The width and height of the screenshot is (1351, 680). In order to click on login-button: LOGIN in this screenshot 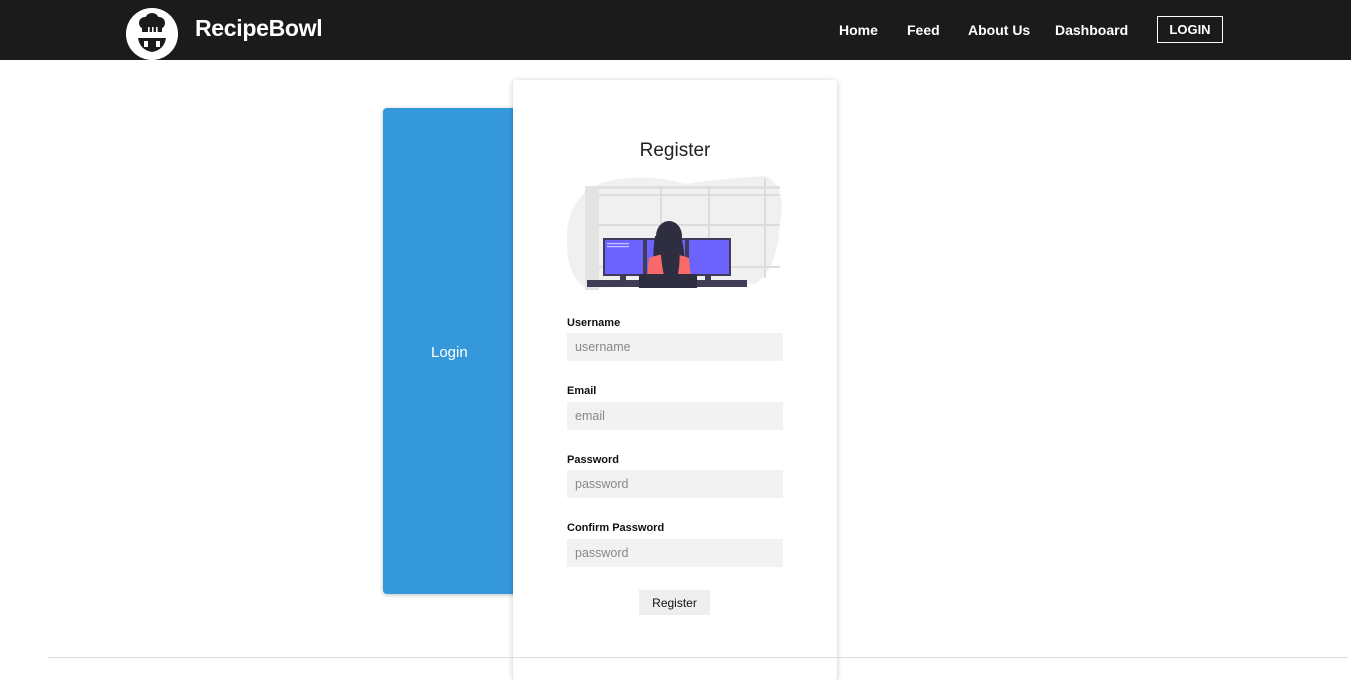, I will do `click(1190, 29)`.